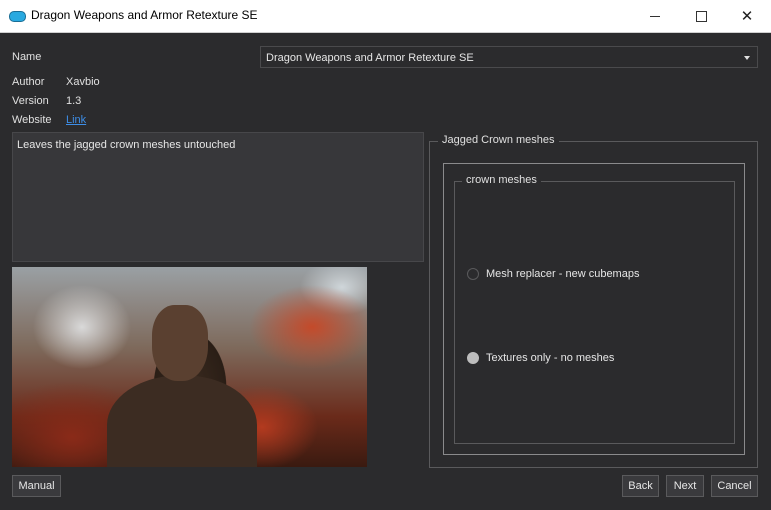 The image size is (771, 510). Describe the element at coordinates (83, 82) in the screenshot. I see `author-value: Xavbio` at that location.